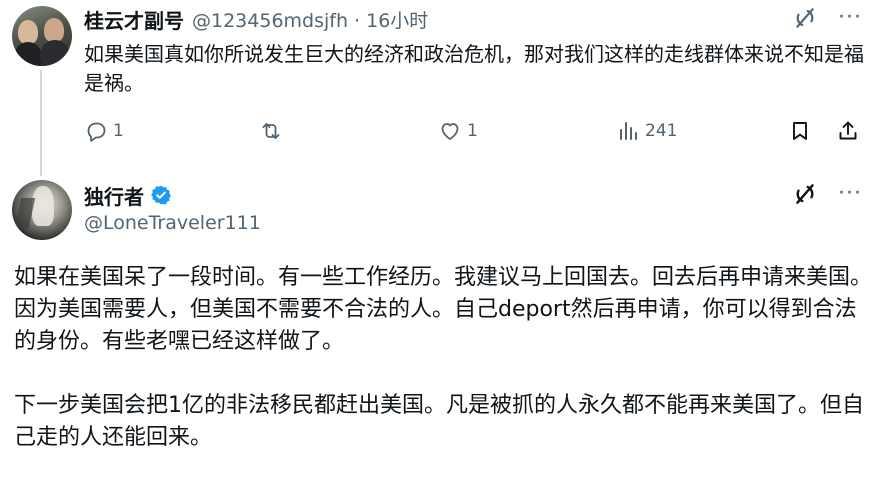 The height and width of the screenshot is (489, 886). What do you see at coordinates (628, 131) in the screenshot?
I see `views-icon` at bounding box center [628, 131].